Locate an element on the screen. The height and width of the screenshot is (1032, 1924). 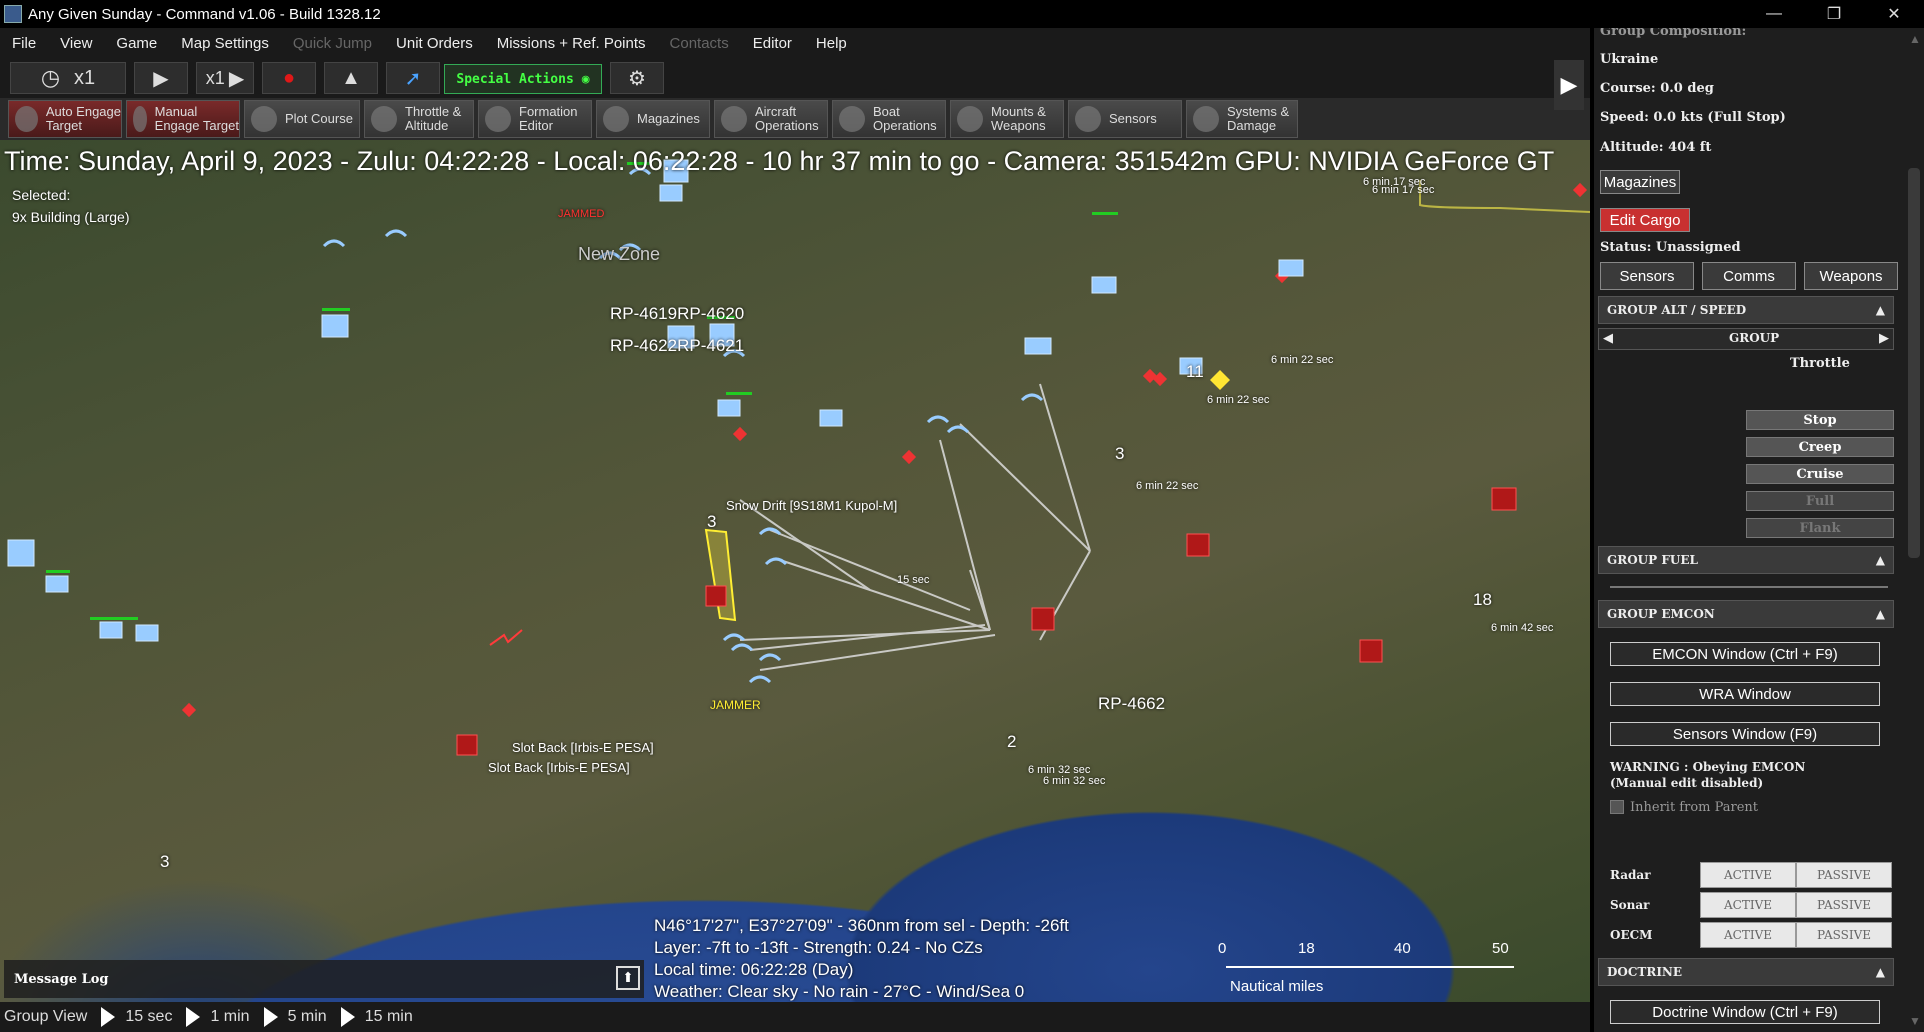
toolbar-throttle-altitude-button: Throttle & Altitude is located at coordinates (419, 119).